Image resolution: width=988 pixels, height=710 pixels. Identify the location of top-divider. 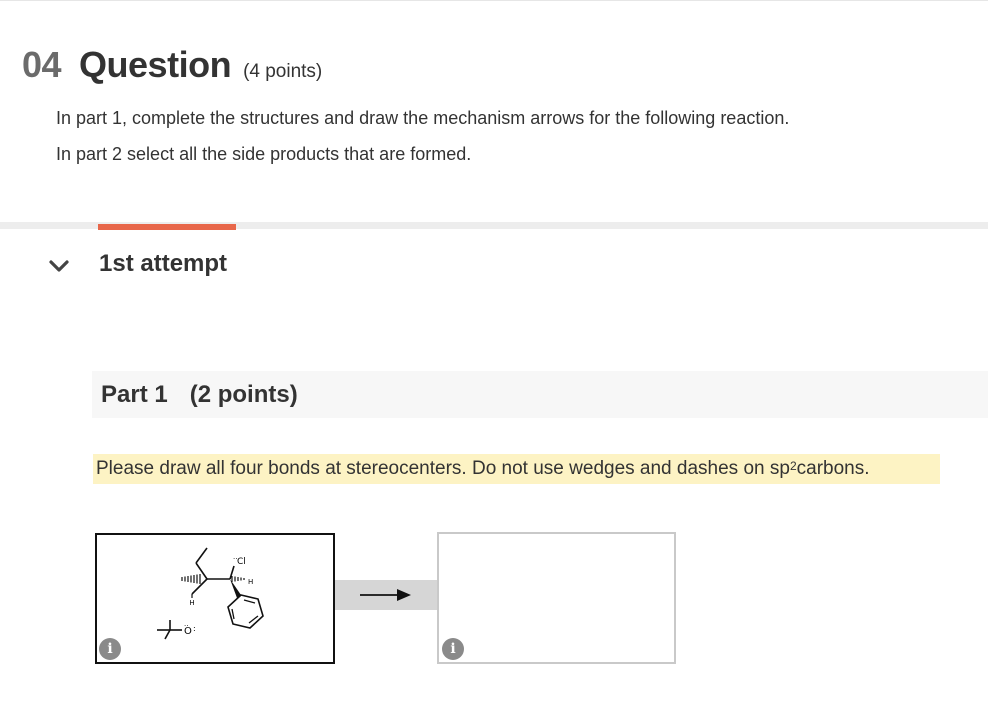
(494, 0).